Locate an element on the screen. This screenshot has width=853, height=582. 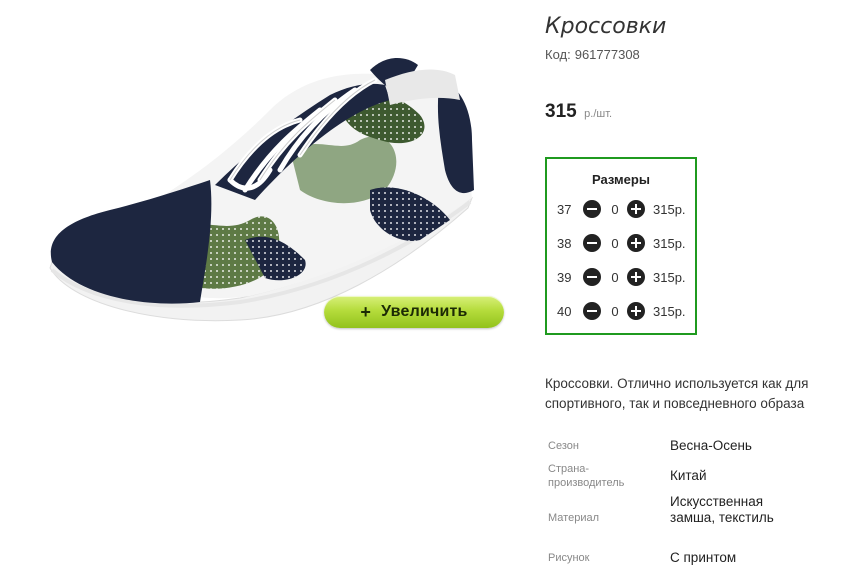
plus-icon: + is located at coordinates (366, 311).